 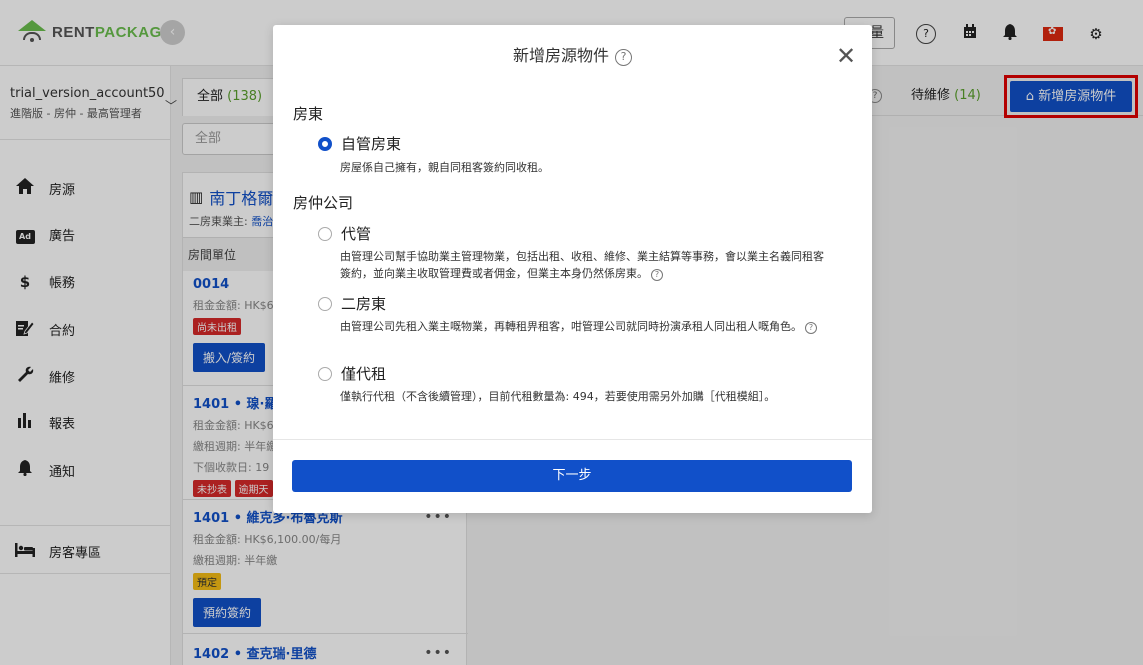 What do you see at coordinates (560, 55) in the screenshot?
I see `modal-title-text: 新增房源物件` at bounding box center [560, 55].